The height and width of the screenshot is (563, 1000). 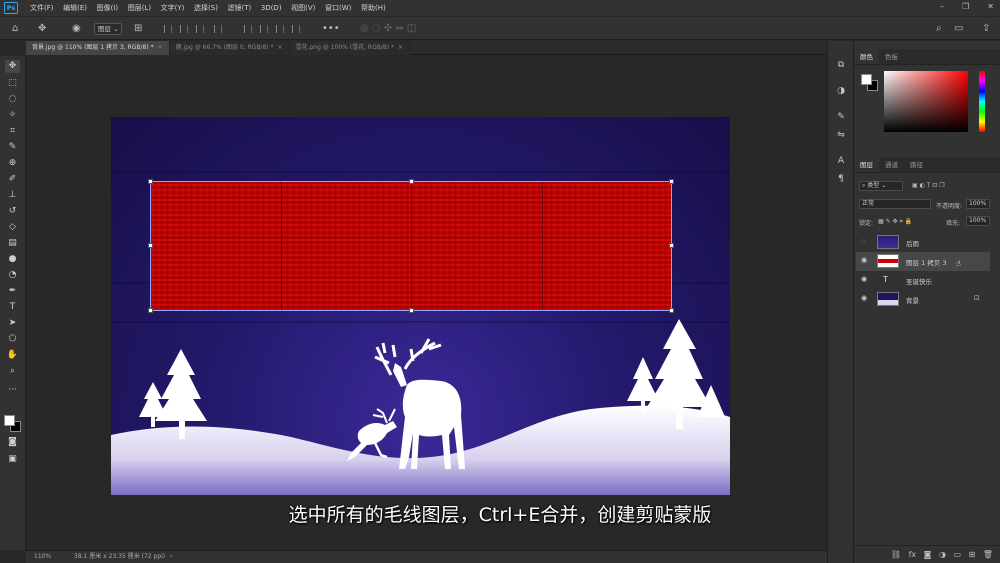 I want to click on align-center-icon, so click(x=184, y=29).